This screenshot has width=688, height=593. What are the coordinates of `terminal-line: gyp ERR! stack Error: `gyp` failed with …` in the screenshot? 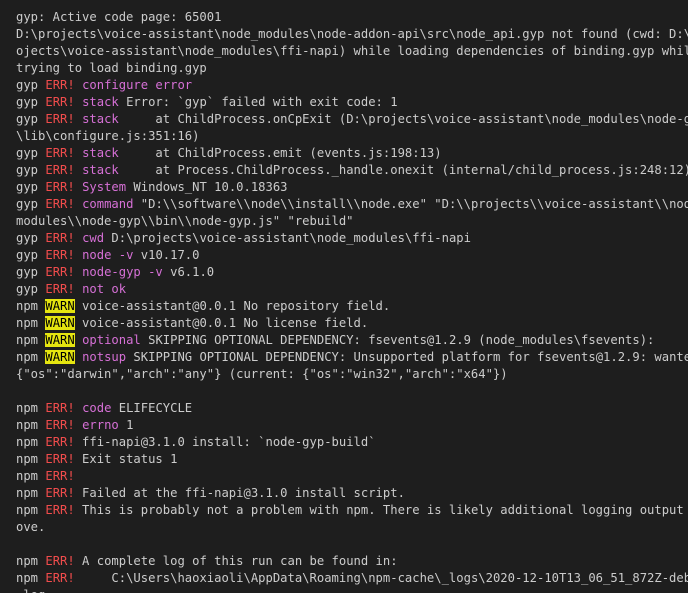 It's located at (352, 102).